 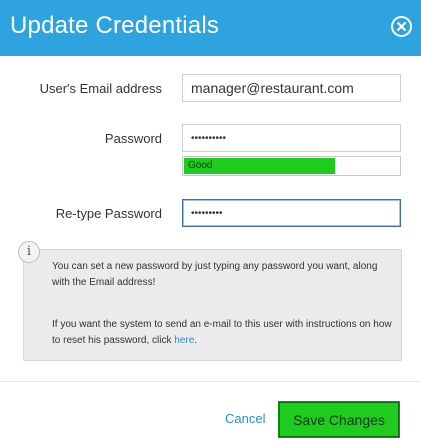 I want to click on password-field-wrapper, so click(x=291, y=138).